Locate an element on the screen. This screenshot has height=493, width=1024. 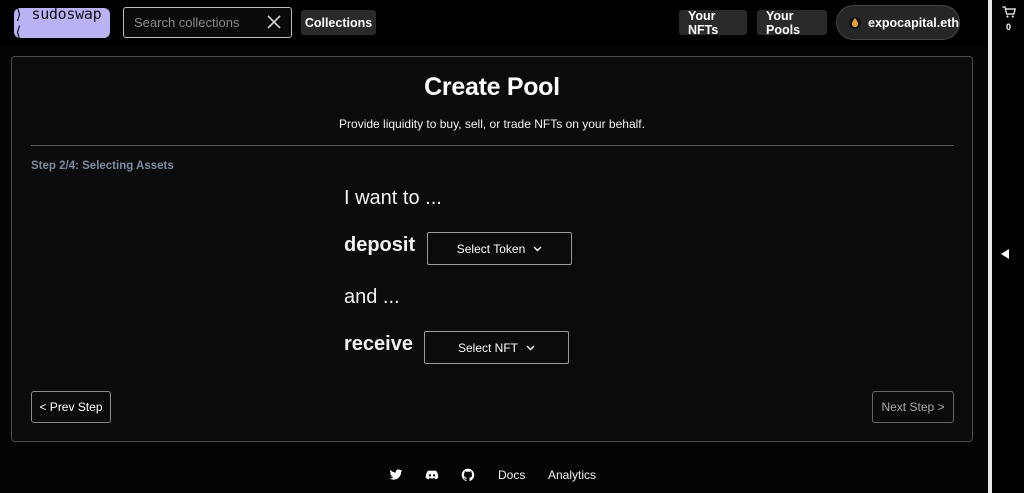
analytics-link: Analytics is located at coordinates (572, 475).